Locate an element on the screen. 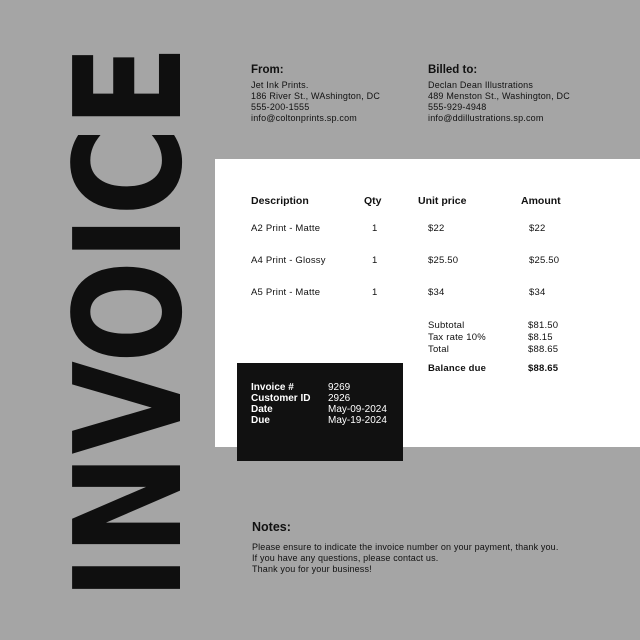  billed-to-address: 489 Menston St., Washington, DC is located at coordinates (499, 96).